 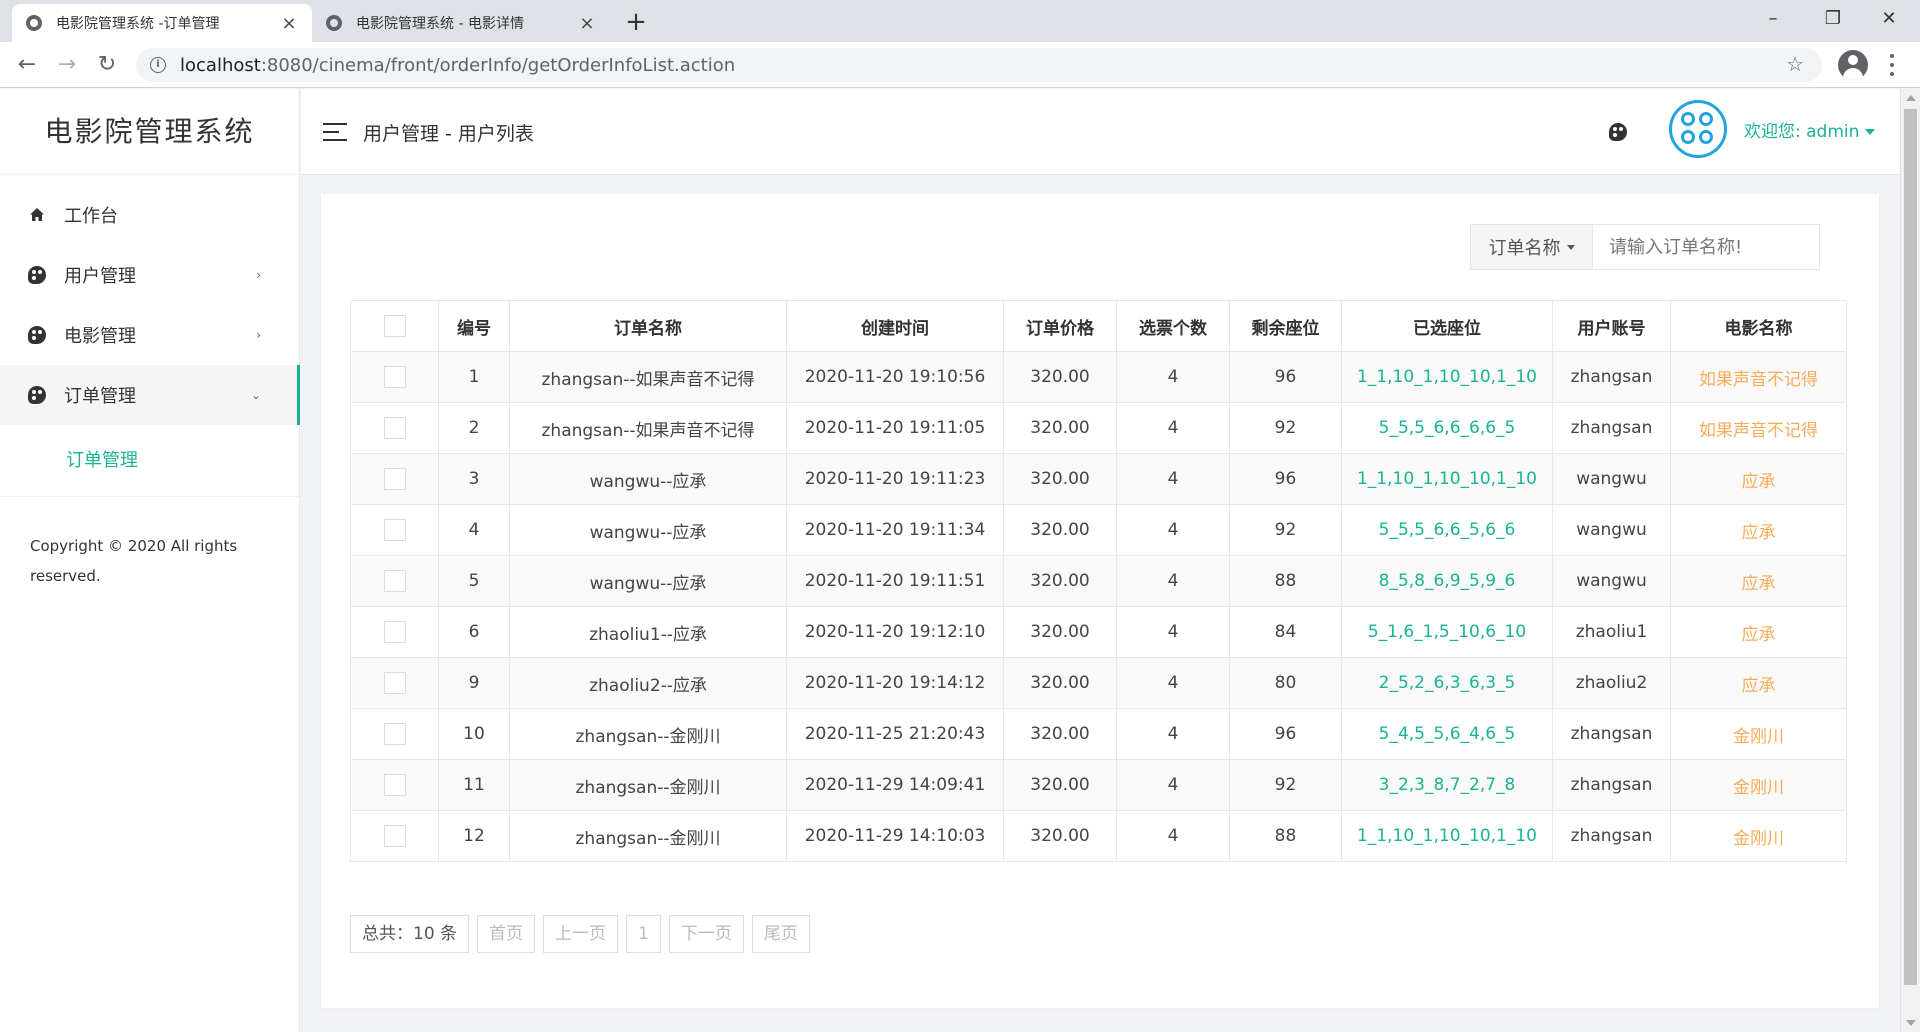 What do you see at coordinates (648, 785) in the screenshot?
I see `order-name-cell: zhangsan--金刚川` at bounding box center [648, 785].